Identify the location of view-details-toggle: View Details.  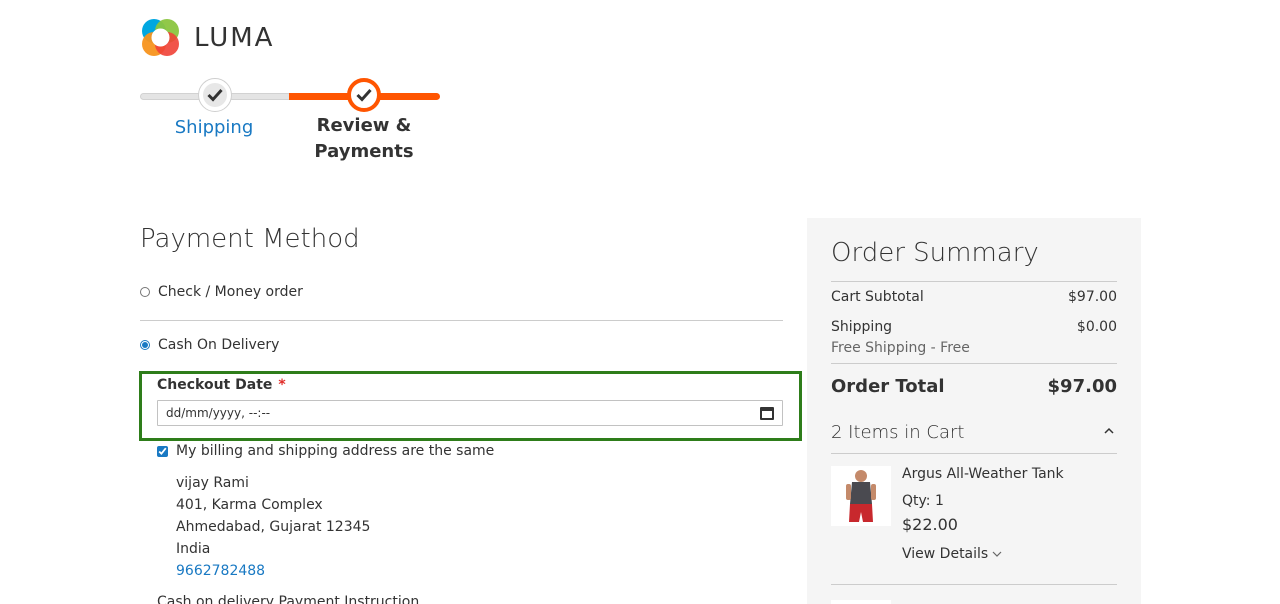
(952, 554).